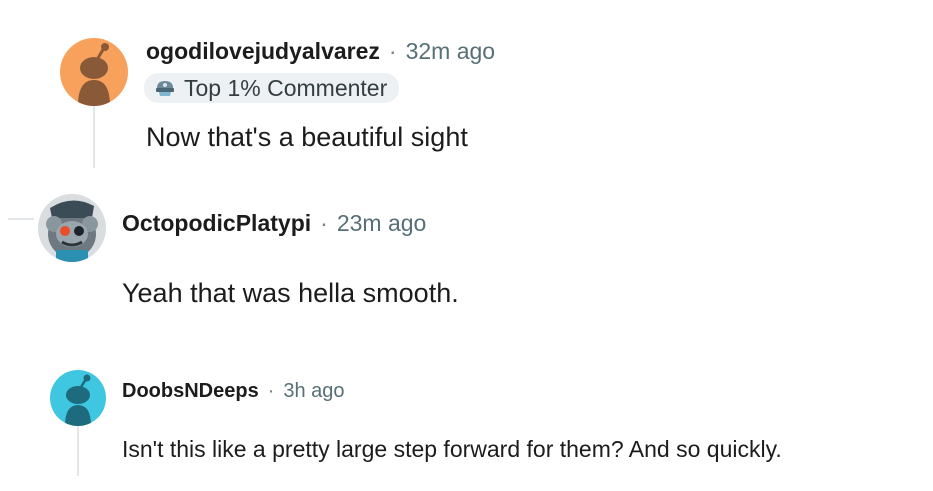 The height and width of the screenshot is (491, 933). I want to click on top-commenter-icon, so click(165, 88).